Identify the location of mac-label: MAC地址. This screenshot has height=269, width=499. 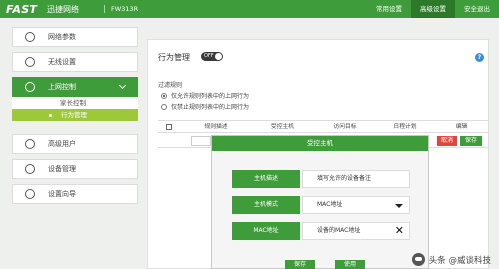
(266, 231).